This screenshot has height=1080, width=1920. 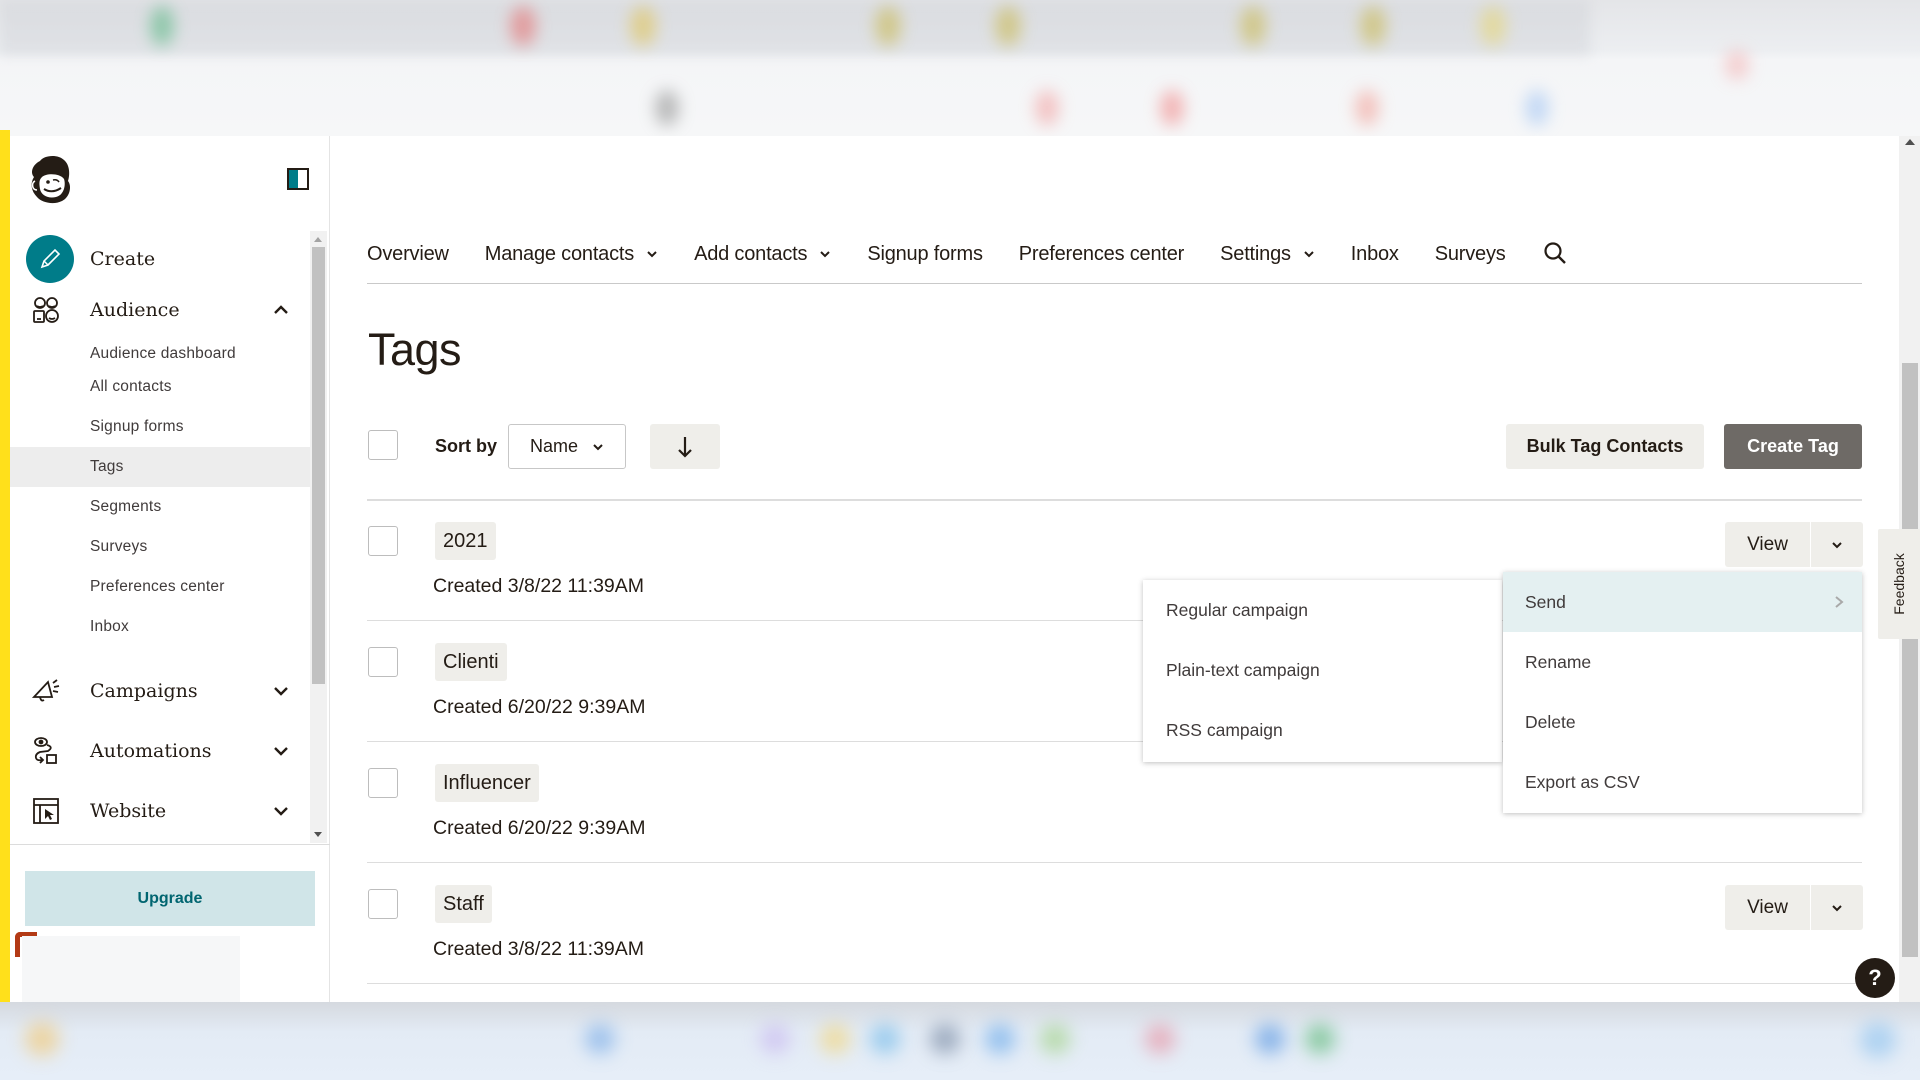 What do you see at coordinates (487, 783) in the screenshot?
I see `tag-name: Influencer` at bounding box center [487, 783].